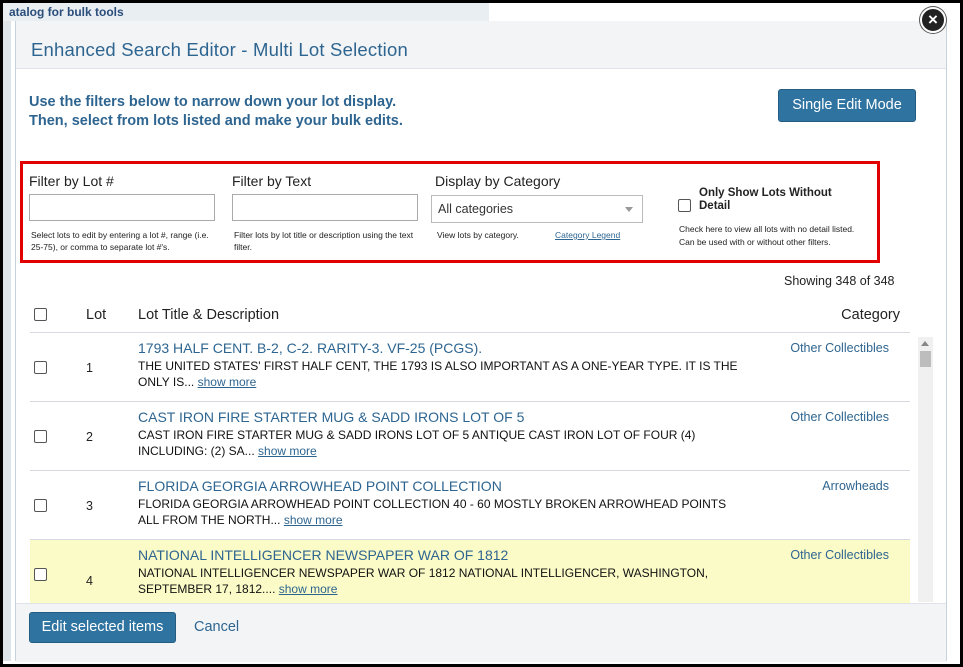  Describe the element at coordinates (587, 235) in the screenshot. I see `category-legend-link: Category Legend` at that location.